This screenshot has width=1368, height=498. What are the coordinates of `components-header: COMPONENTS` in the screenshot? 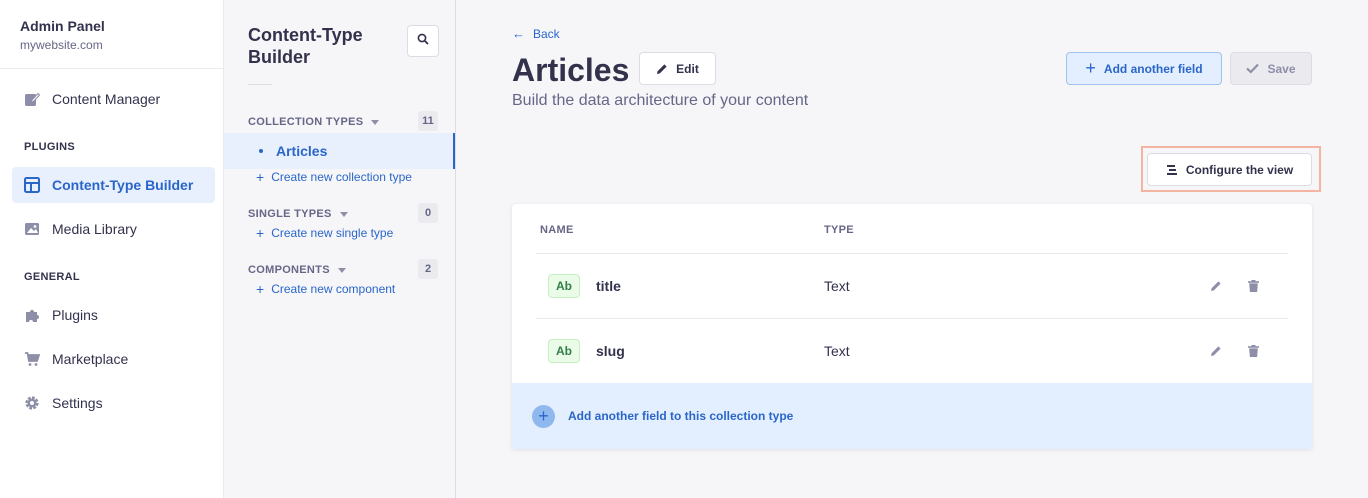 It's located at (297, 270).